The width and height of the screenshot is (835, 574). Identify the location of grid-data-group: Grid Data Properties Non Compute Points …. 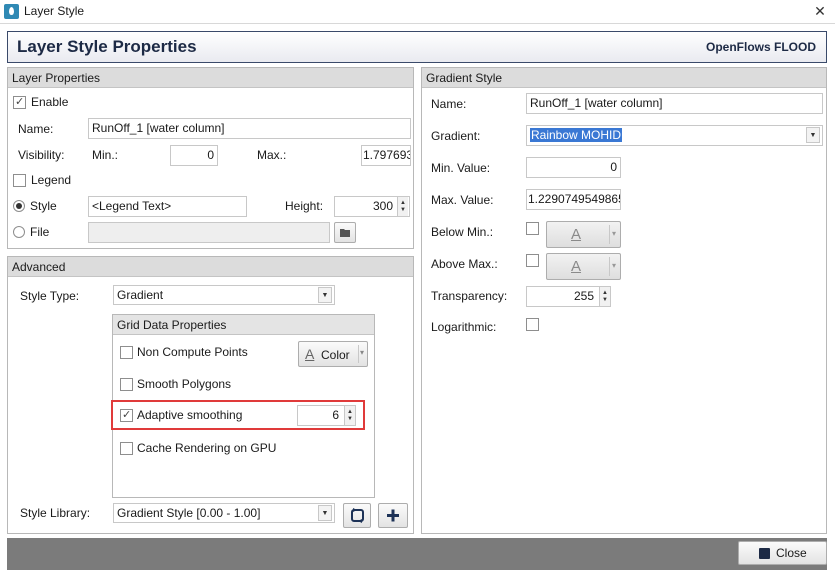
(243, 406).